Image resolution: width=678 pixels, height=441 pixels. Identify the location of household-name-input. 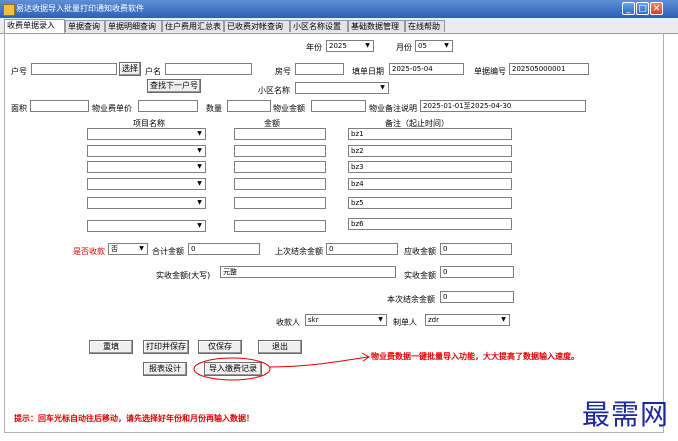
(208, 69).